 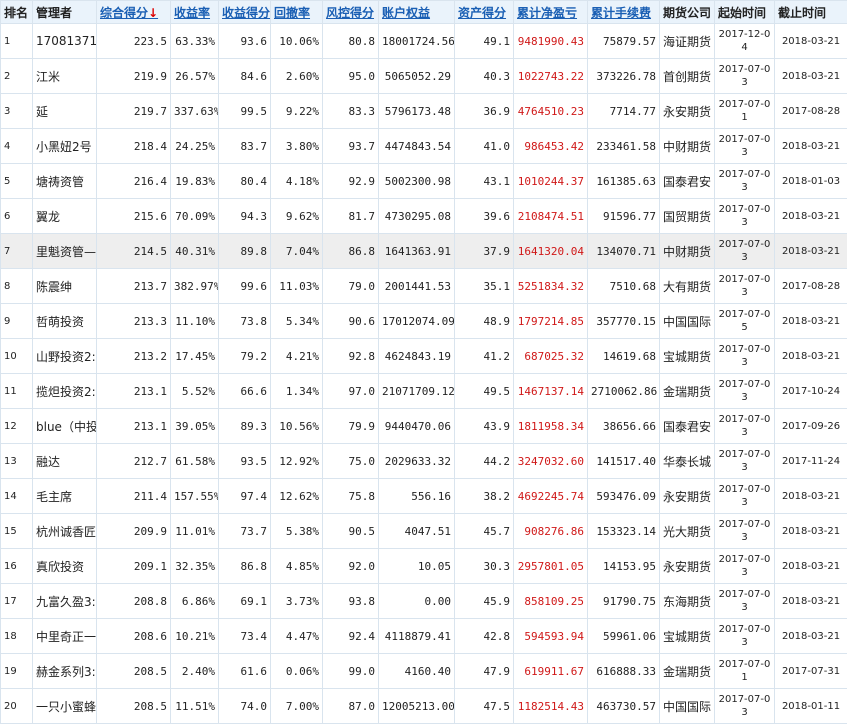 What do you see at coordinates (550, 426) in the screenshot?
I see `cell-net-pnl: 1811958.34` at bounding box center [550, 426].